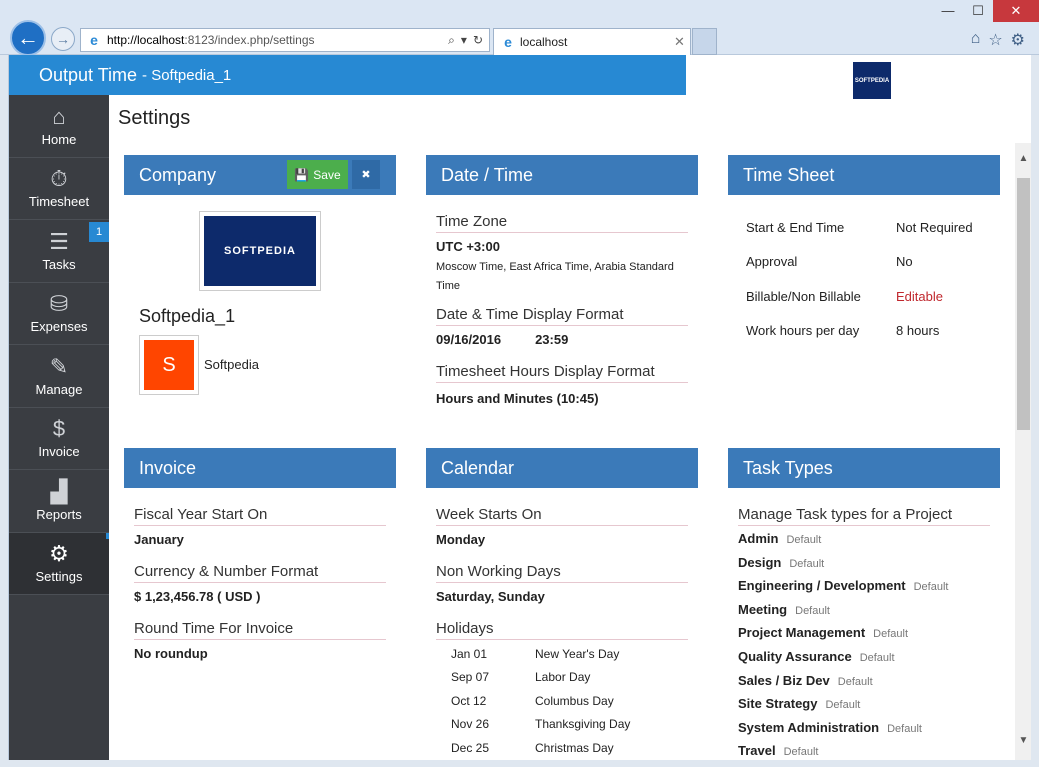 The image size is (1039, 767). I want to click on hours-format-label: Timesheet Hours Display Format, so click(562, 373).